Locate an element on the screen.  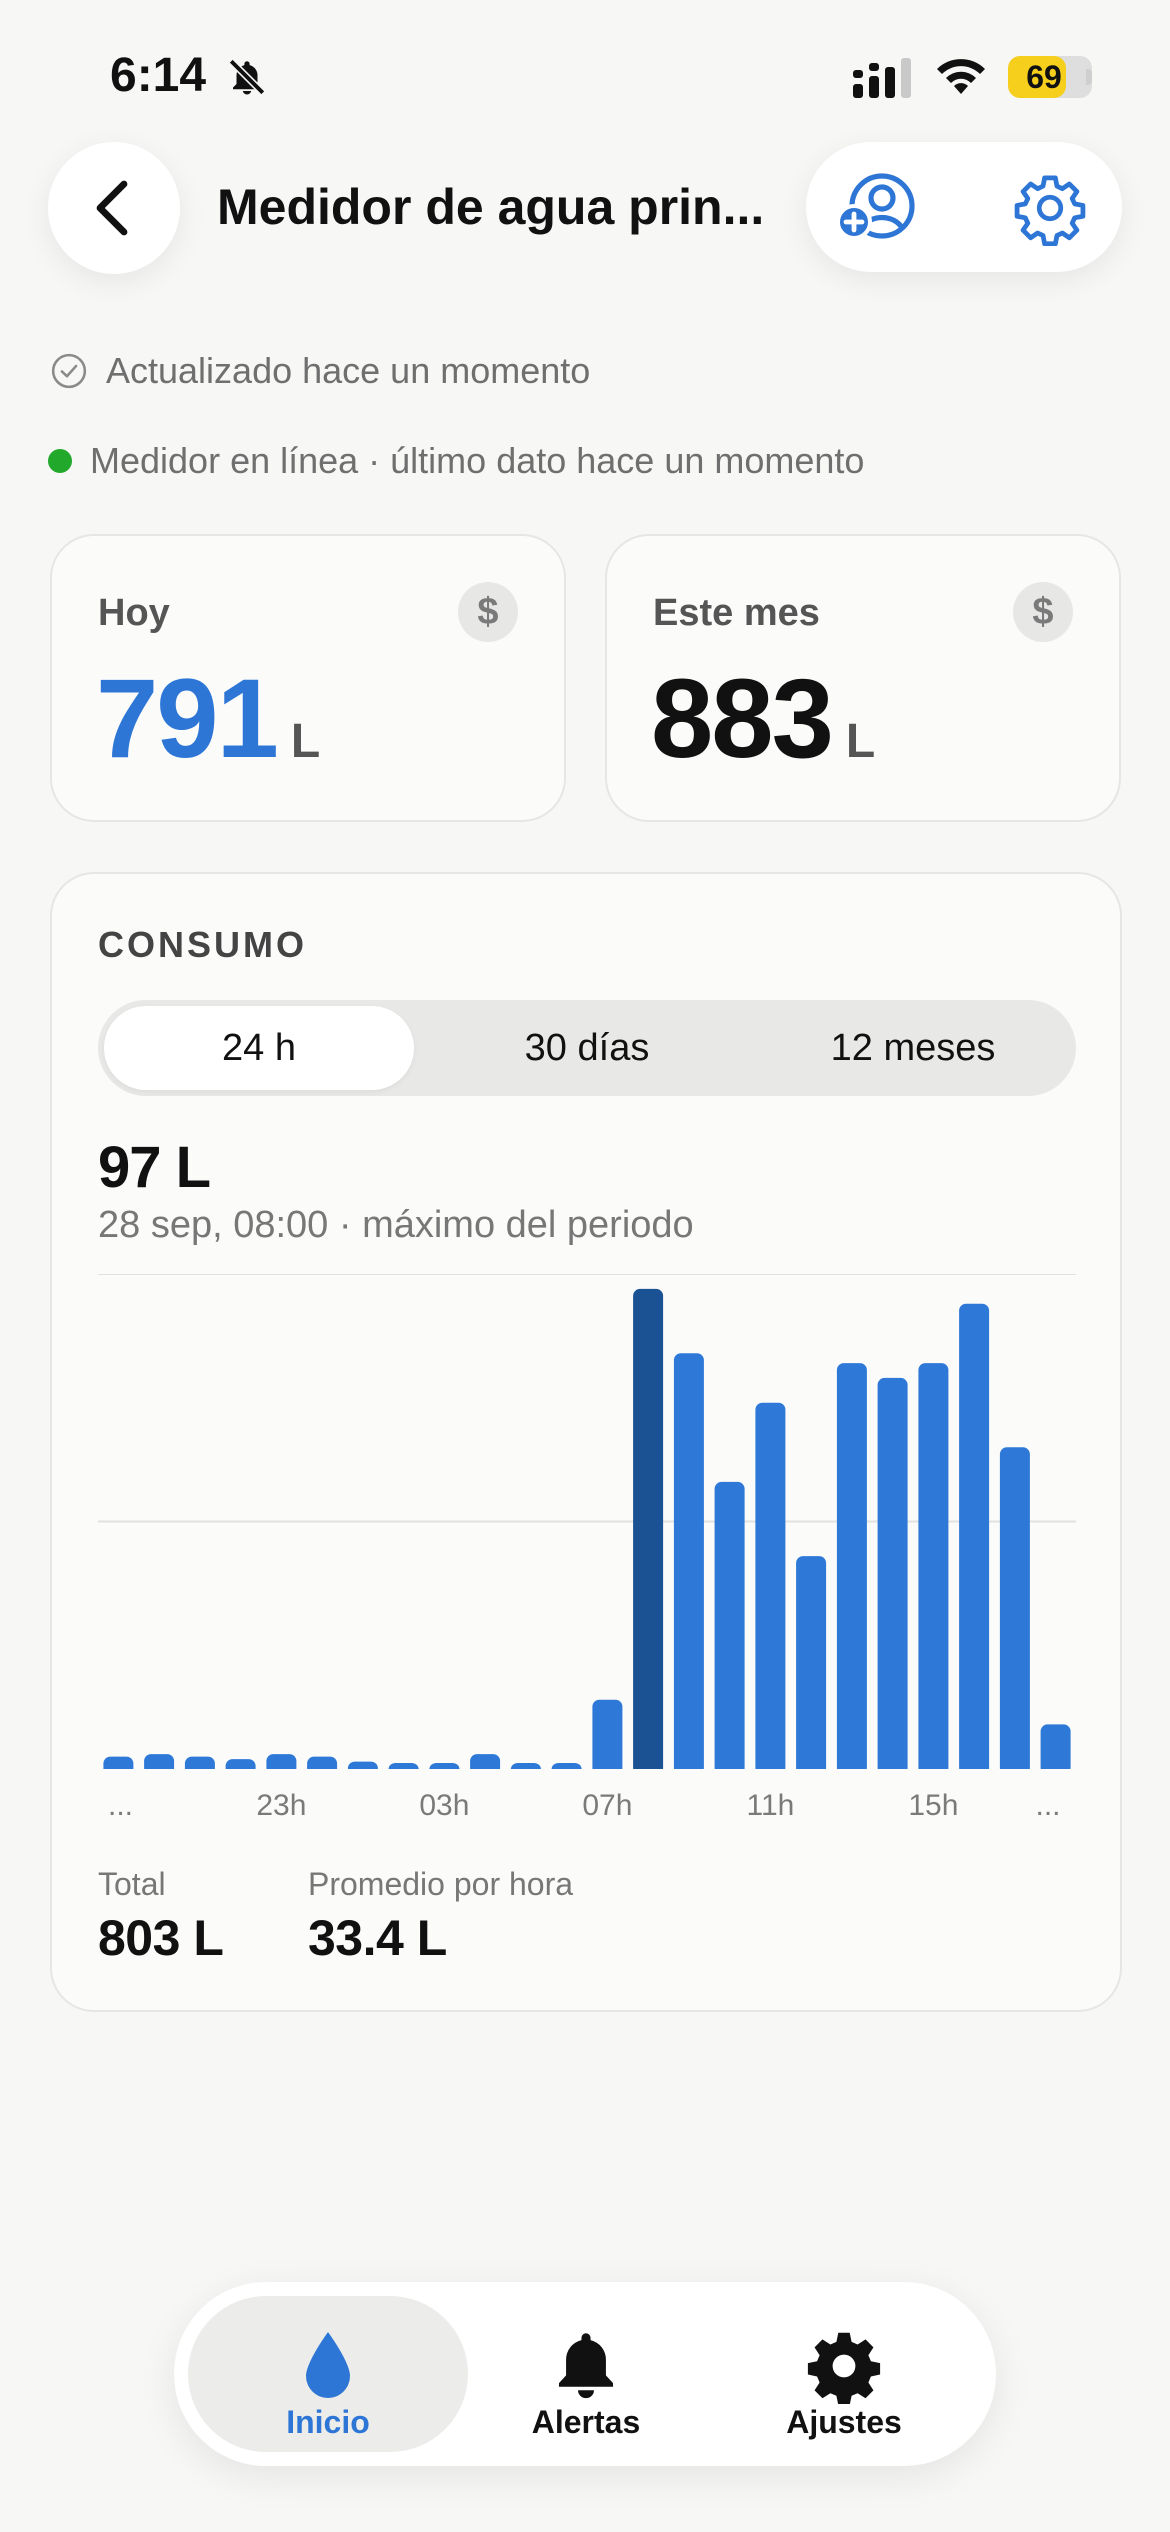
month-card: Este mes $ 883 L is located at coordinates (863, 678).